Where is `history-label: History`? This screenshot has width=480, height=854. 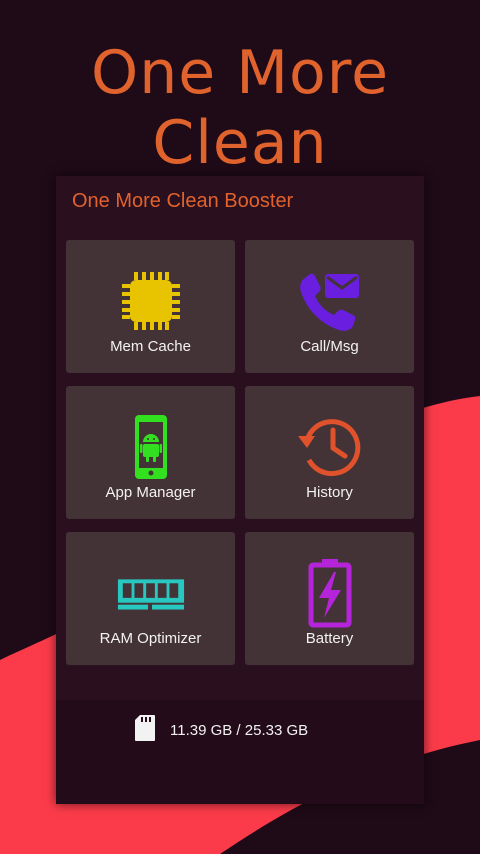 history-label: History is located at coordinates (329, 492).